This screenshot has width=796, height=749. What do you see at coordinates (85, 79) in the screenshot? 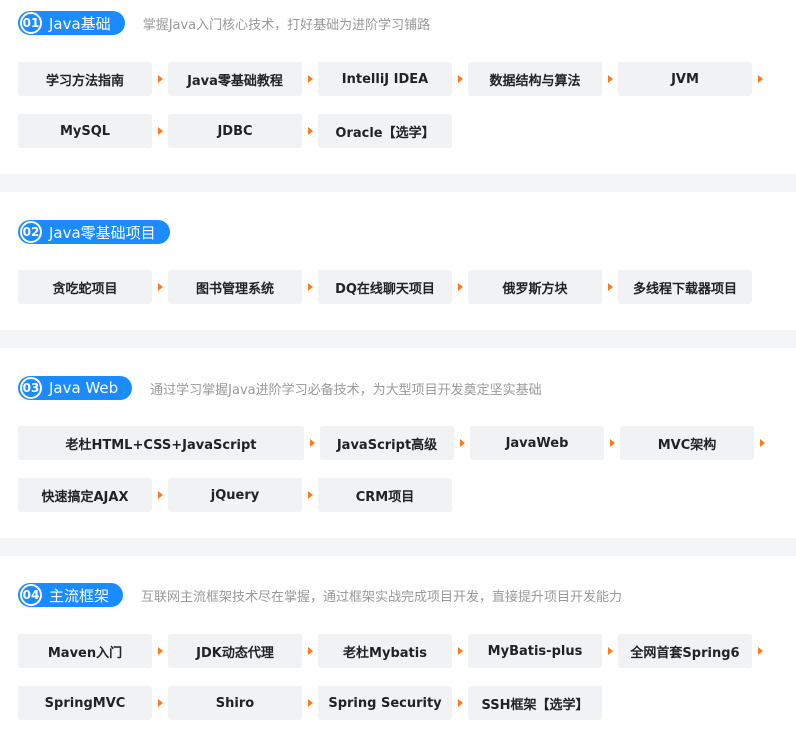
I see `course-chip: 学习方法指南` at bounding box center [85, 79].